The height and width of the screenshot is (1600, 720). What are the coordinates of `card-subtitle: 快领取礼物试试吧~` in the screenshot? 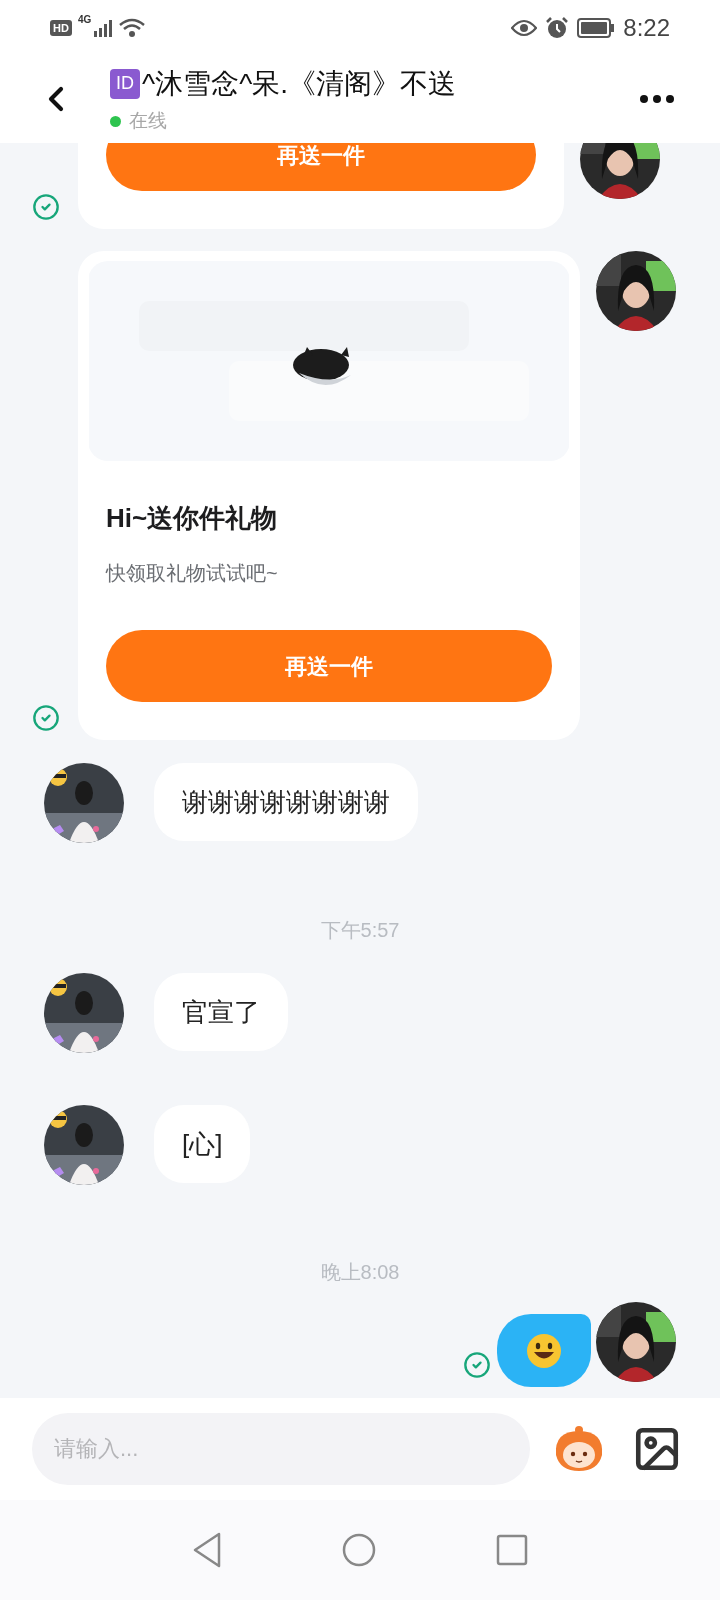 It's located at (192, 573).